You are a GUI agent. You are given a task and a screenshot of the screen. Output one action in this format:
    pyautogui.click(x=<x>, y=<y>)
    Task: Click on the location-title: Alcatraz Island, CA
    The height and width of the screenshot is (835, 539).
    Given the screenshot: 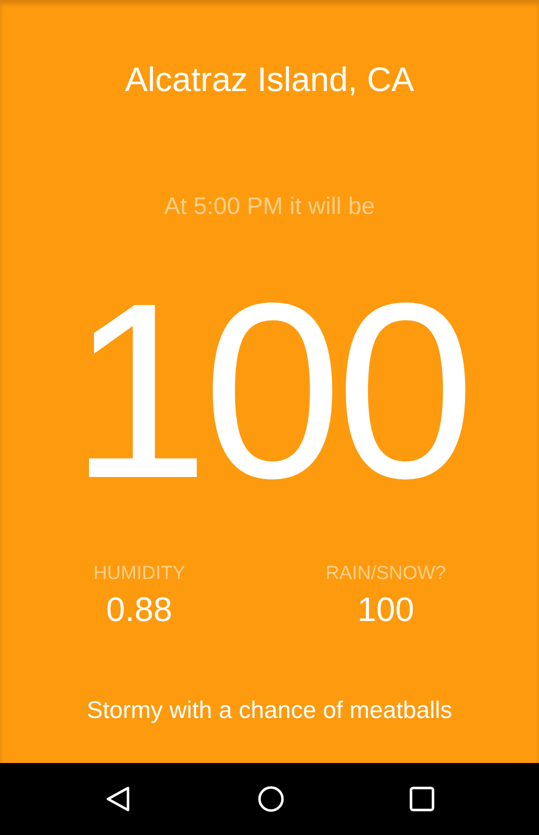 What is the action you would take?
    pyautogui.click(x=269, y=80)
    